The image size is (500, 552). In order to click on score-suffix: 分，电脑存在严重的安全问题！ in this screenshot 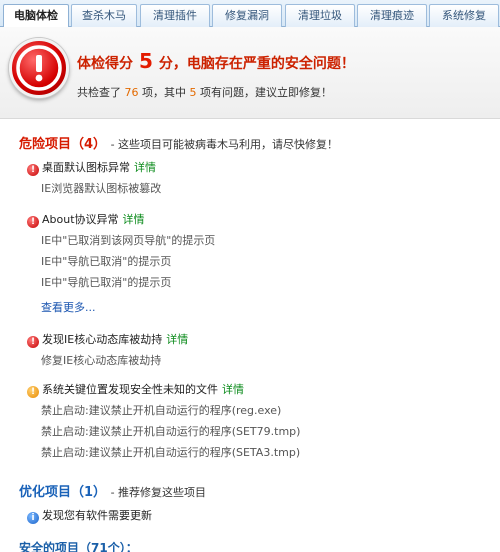, I will do `click(256, 64)`.